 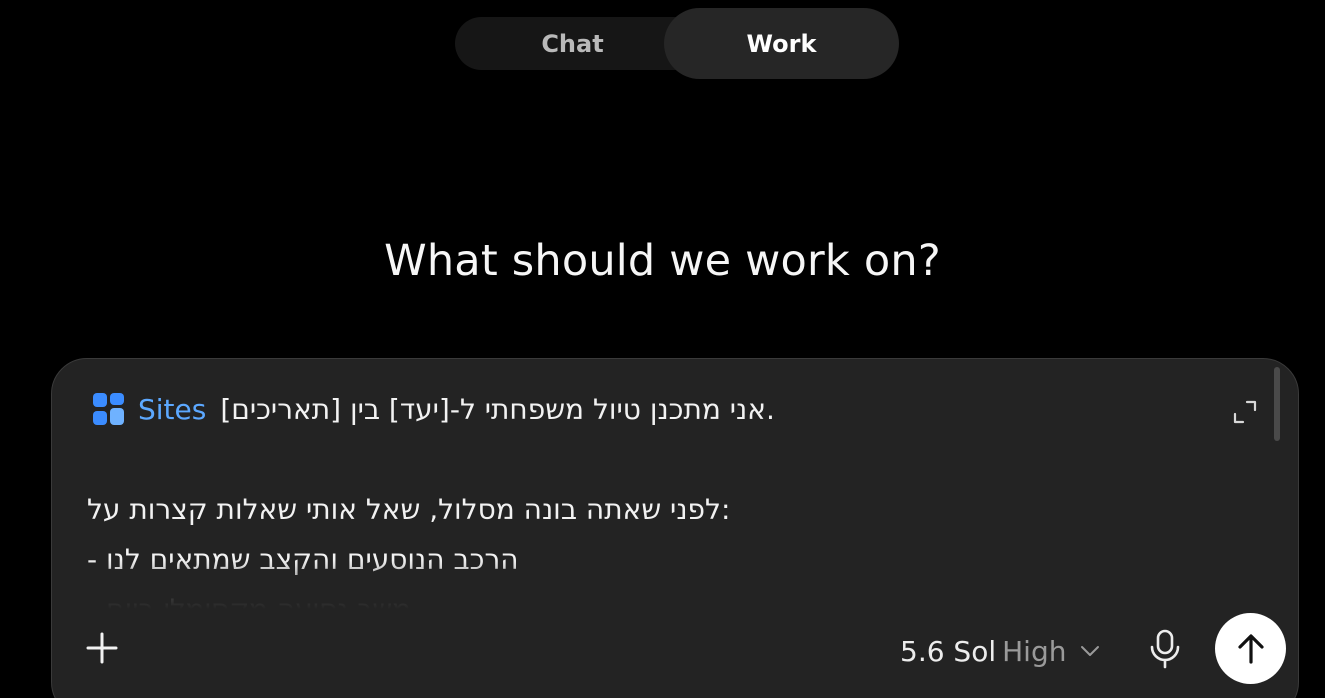 What do you see at coordinates (948, 651) in the screenshot?
I see `model-name: 5.6 Sol` at bounding box center [948, 651].